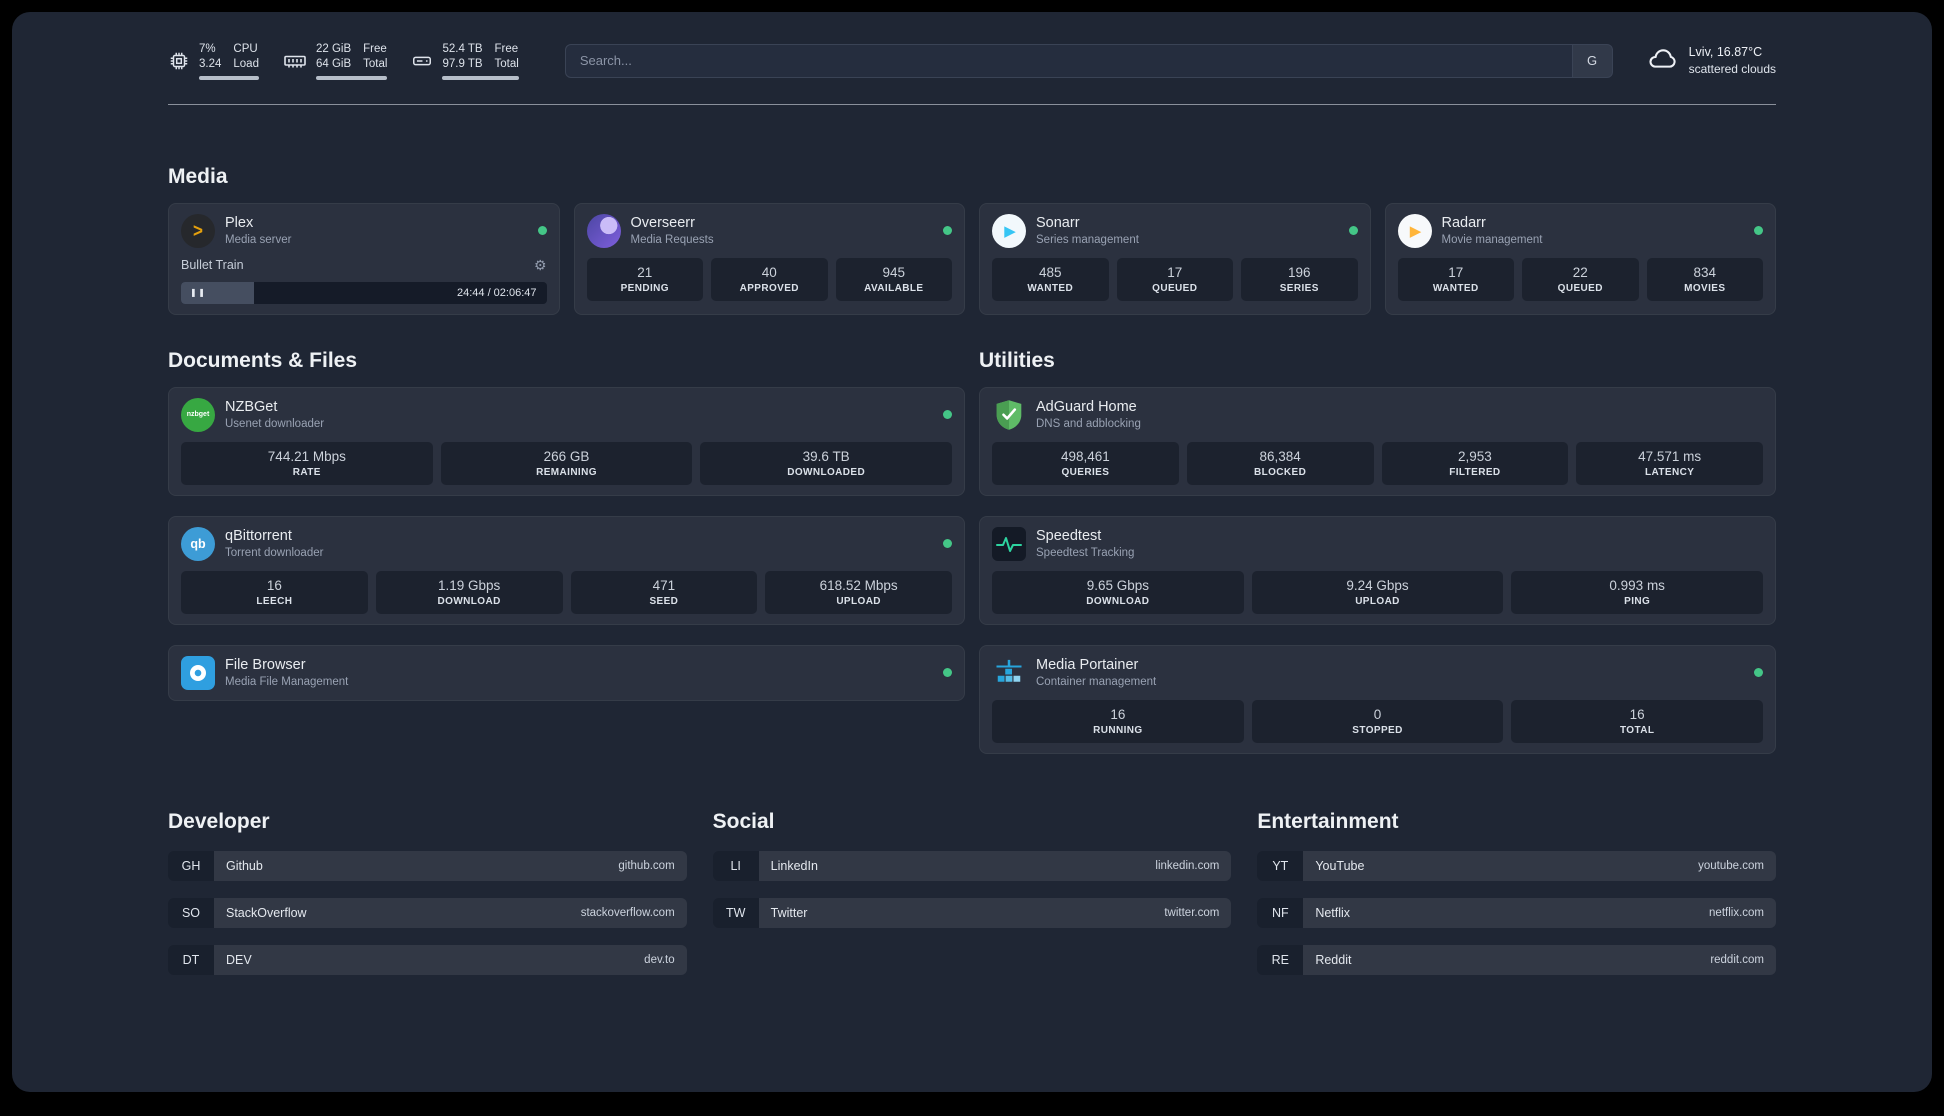 The image size is (1944, 1116). Describe the element at coordinates (251, 406) in the screenshot. I see `service-name: NZBGet` at that location.